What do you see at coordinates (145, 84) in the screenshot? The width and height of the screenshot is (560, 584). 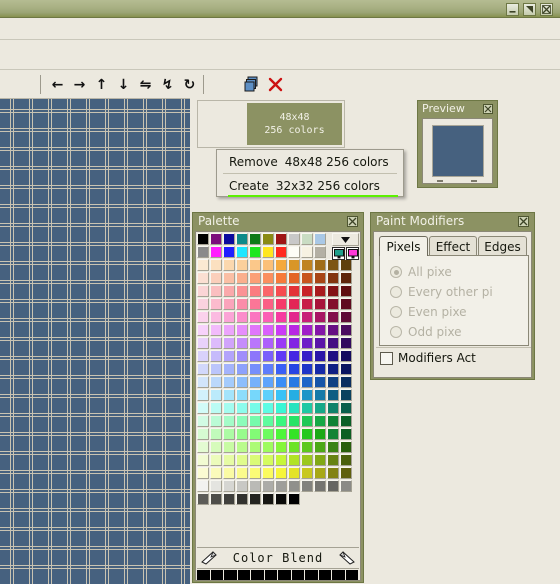 I see `flip-horizontal-icon: ⇋` at bounding box center [145, 84].